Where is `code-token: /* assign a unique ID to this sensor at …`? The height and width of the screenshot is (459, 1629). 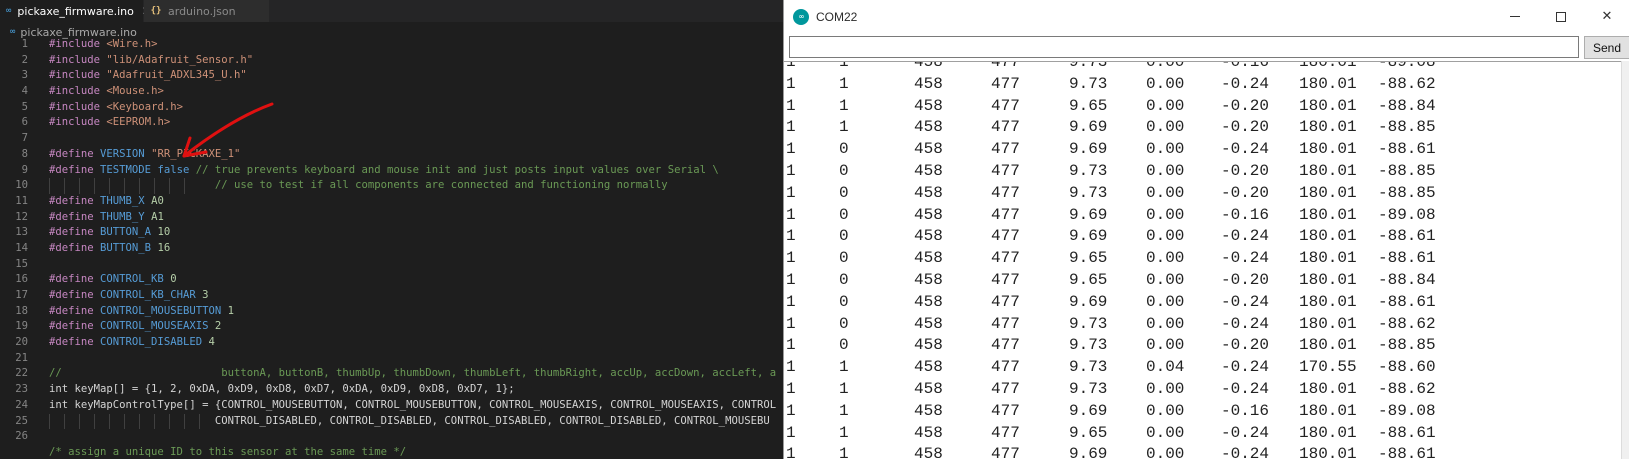 code-token: /* assign a unique ID to this sensor at … is located at coordinates (228, 451).